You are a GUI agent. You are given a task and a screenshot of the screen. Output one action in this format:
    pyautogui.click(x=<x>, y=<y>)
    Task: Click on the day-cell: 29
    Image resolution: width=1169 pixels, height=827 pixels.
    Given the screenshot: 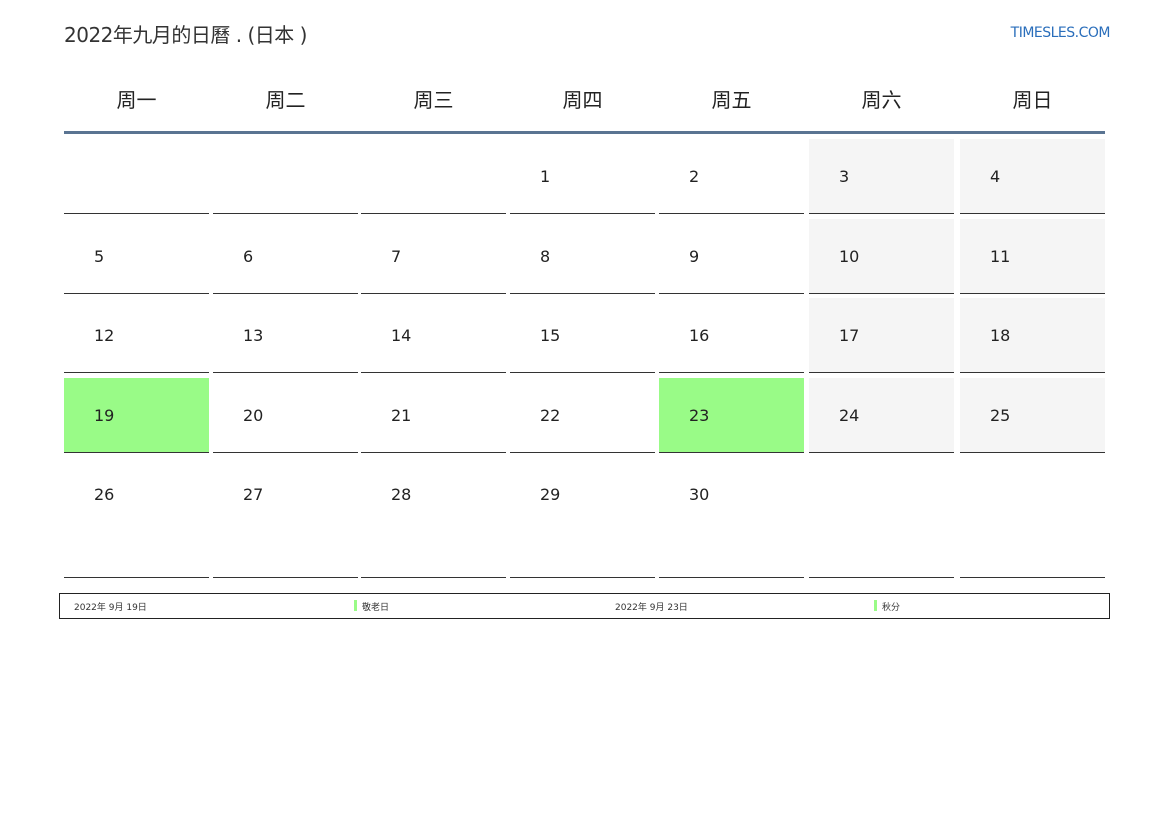 What is the action you would take?
    pyautogui.click(x=582, y=517)
    